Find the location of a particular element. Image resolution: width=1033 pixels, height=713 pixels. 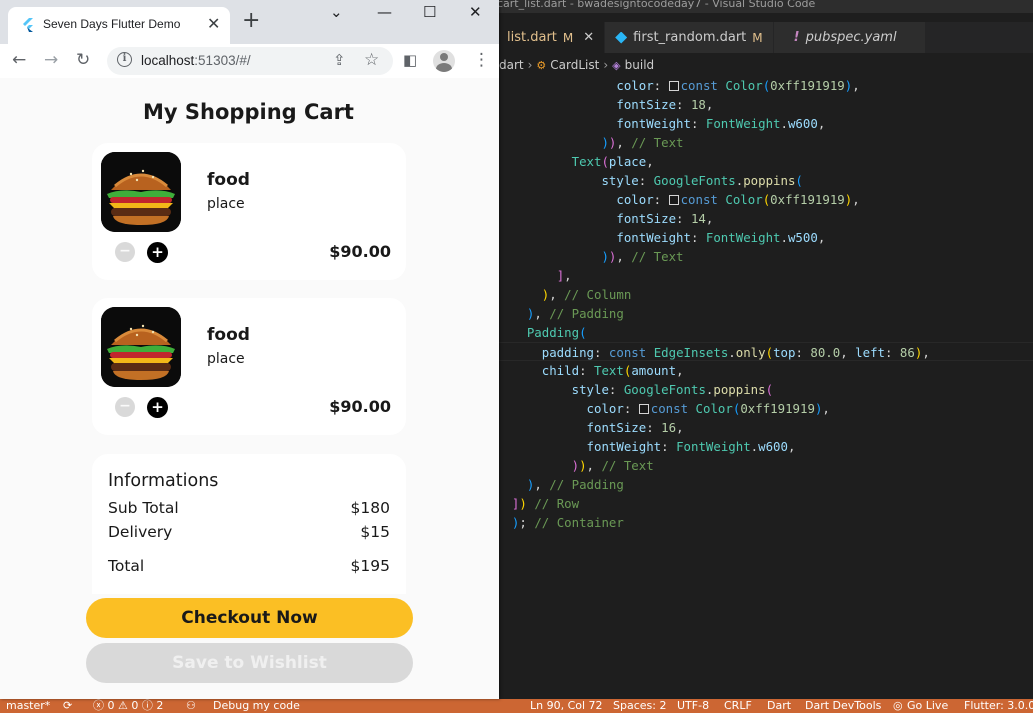

method-icon: ◈ is located at coordinates (616, 65).